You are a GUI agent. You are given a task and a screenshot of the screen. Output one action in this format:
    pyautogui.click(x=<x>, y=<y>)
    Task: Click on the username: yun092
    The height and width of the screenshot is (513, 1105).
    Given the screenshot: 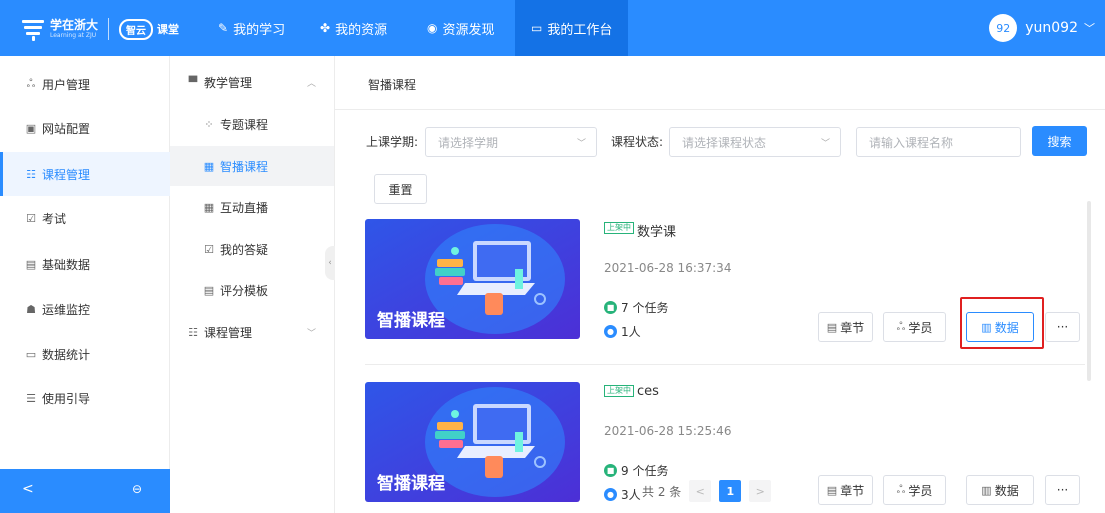 What is the action you would take?
    pyautogui.click(x=1051, y=28)
    